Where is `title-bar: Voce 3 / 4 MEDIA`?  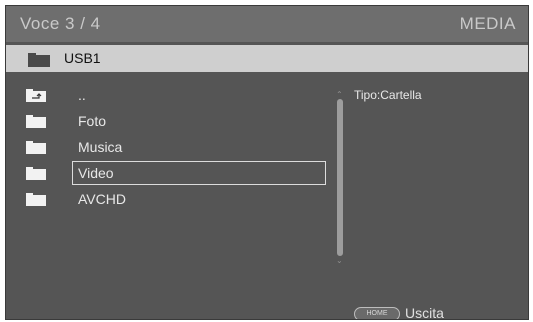
title-bar: Voce 3 / 4 MEDIA is located at coordinates (267, 24).